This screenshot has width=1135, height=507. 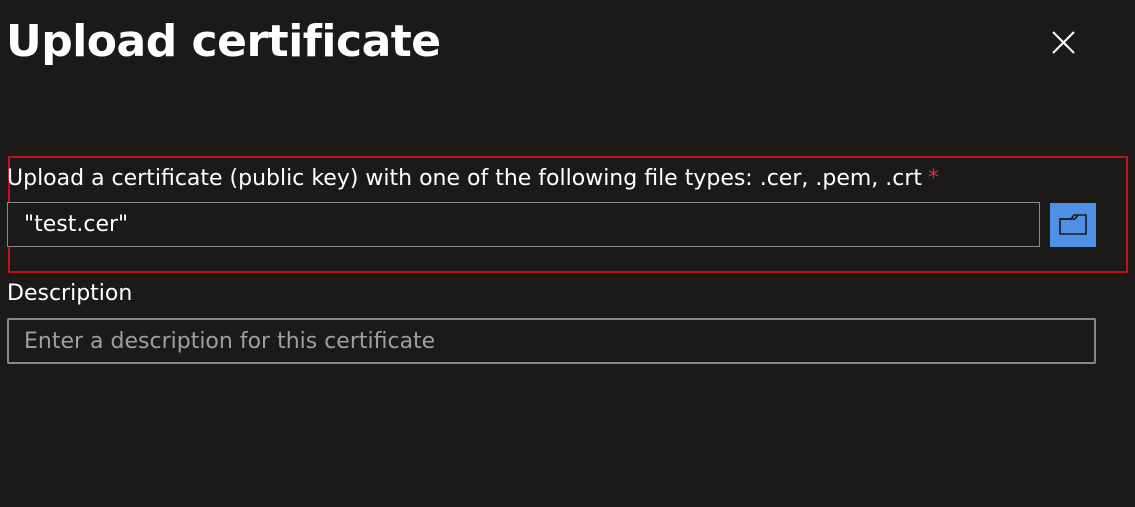 I want to click on page-title: Upload certificate, so click(x=223, y=41).